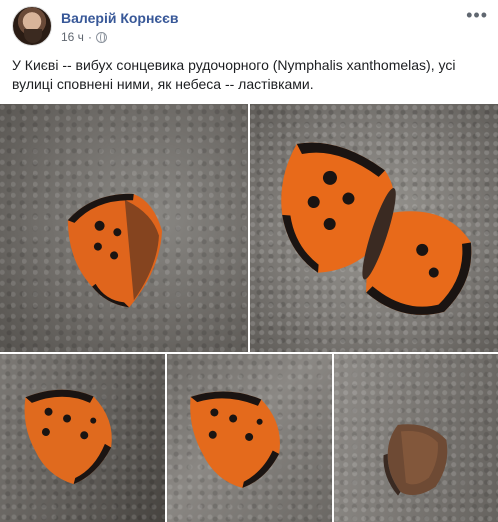 The image size is (498, 522). Describe the element at coordinates (101, 37) in the screenshot. I see `globe-icon` at that location.